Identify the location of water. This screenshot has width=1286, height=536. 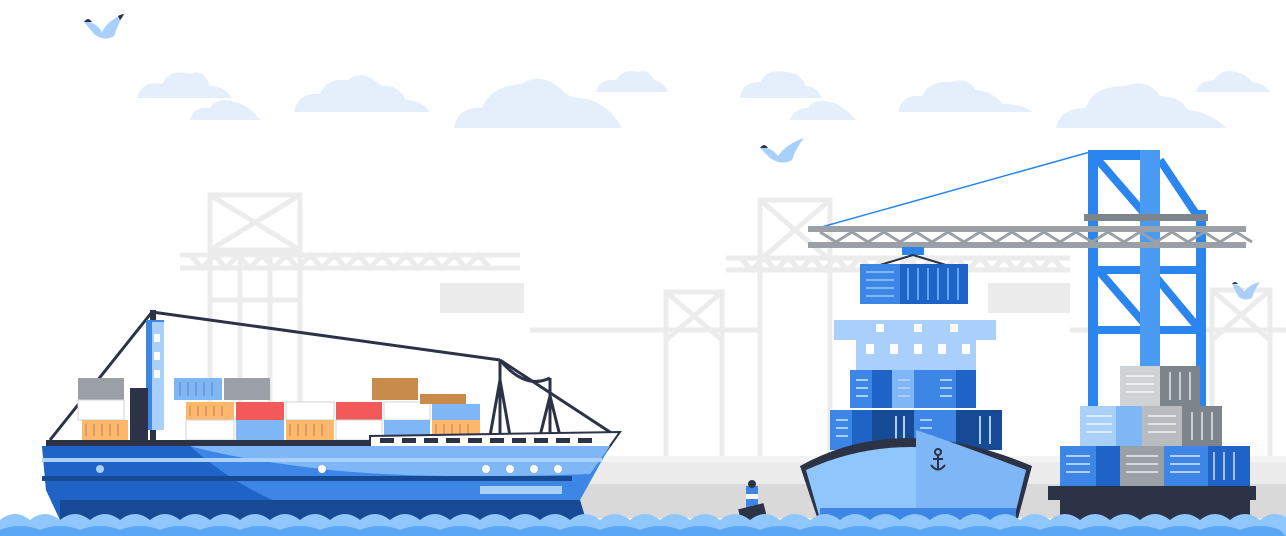
(643, 525).